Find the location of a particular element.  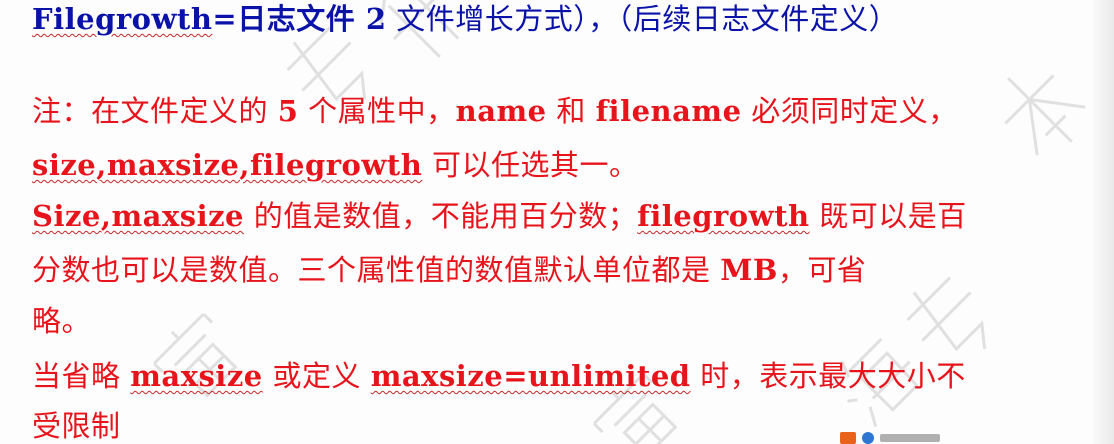

unit-mb: MB is located at coordinates (749, 270).